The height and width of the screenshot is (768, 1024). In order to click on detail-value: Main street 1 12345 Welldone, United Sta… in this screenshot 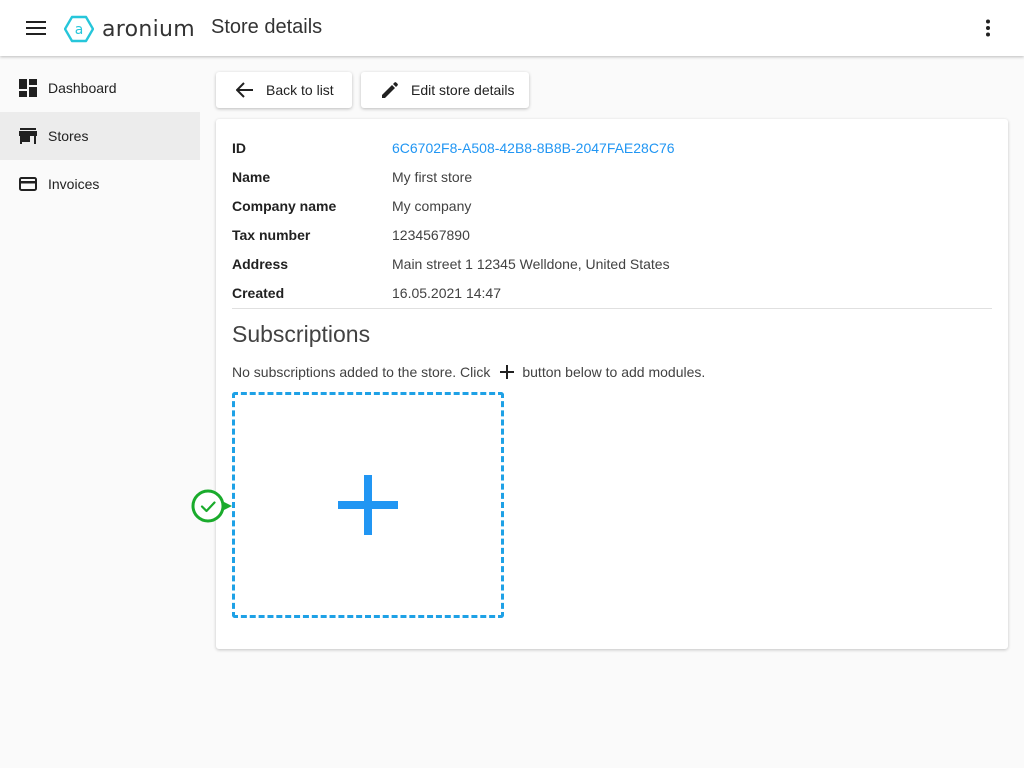, I will do `click(531, 263)`.